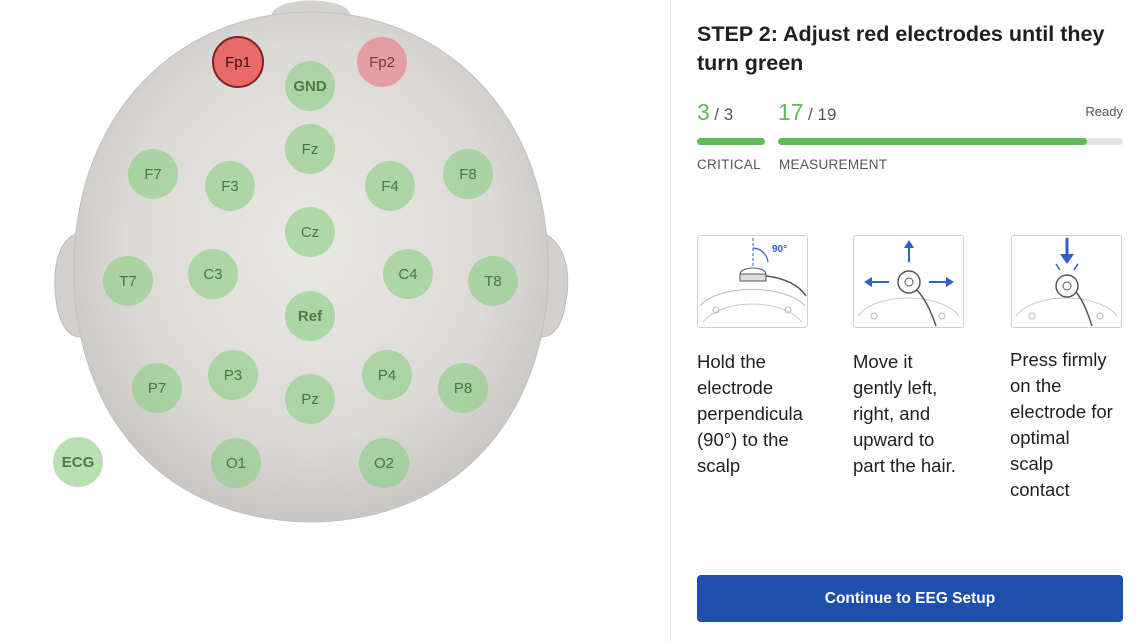 This screenshot has width=1139, height=641. Describe the element at coordinates (387, 375) in the screenshot. I see `electrode-p4: P4` at that location.